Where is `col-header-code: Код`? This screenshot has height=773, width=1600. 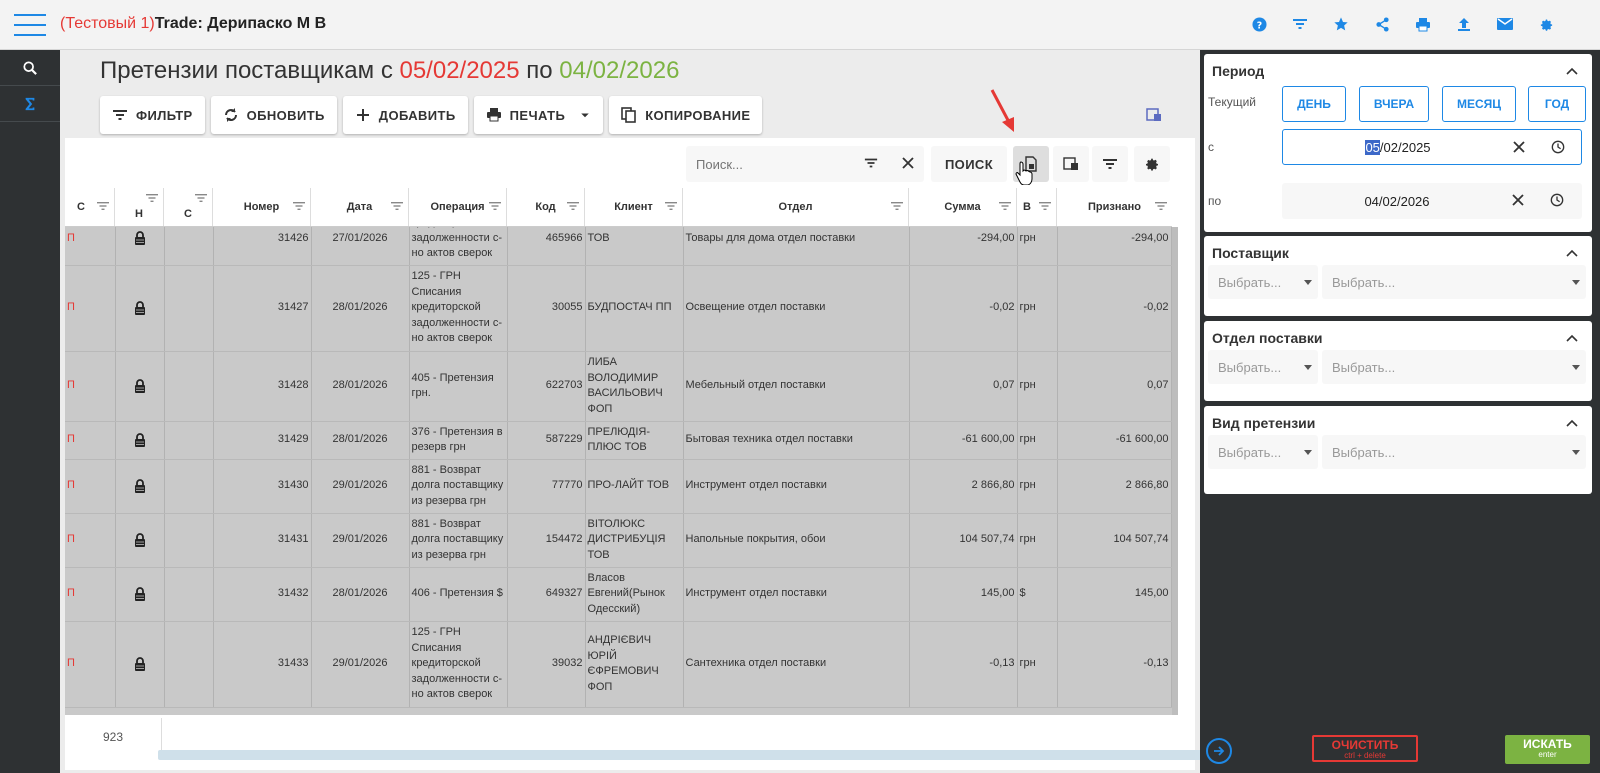
col-header-code: Код is located at coordinates (546, 207).